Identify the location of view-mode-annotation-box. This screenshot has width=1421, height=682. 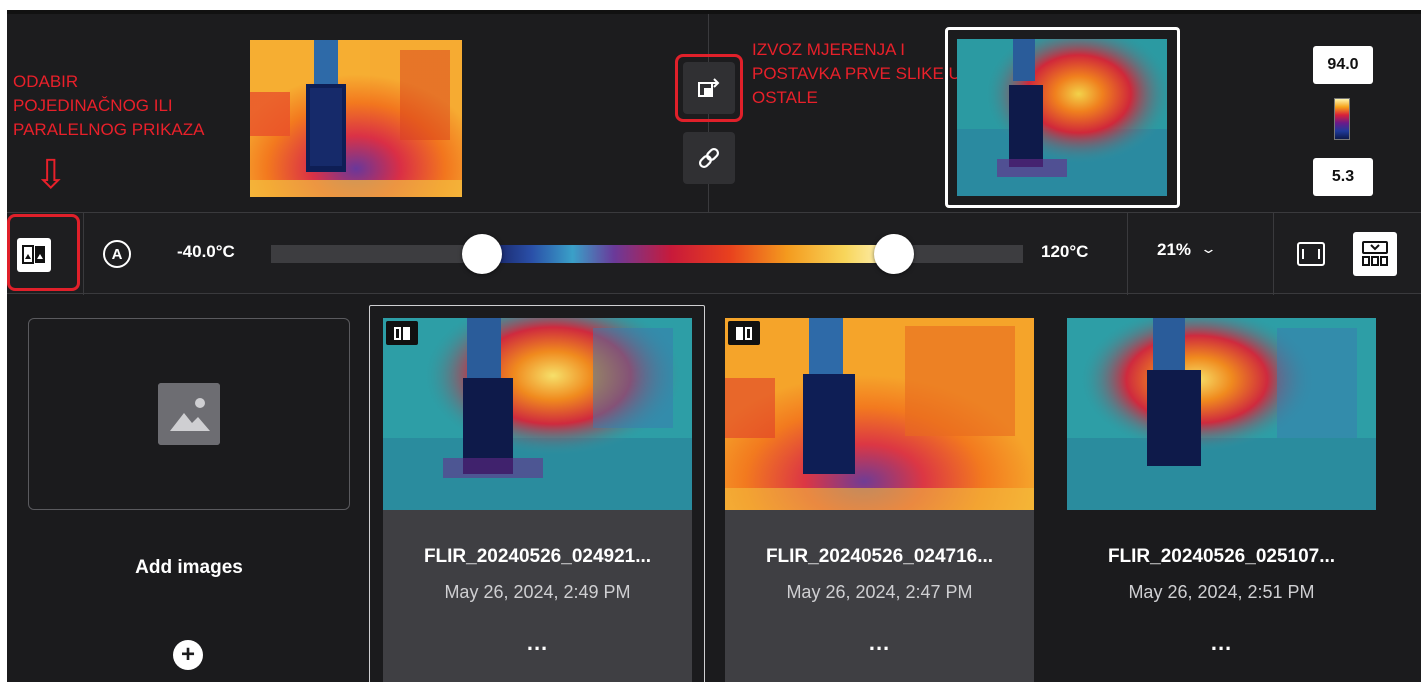
(43, 252).